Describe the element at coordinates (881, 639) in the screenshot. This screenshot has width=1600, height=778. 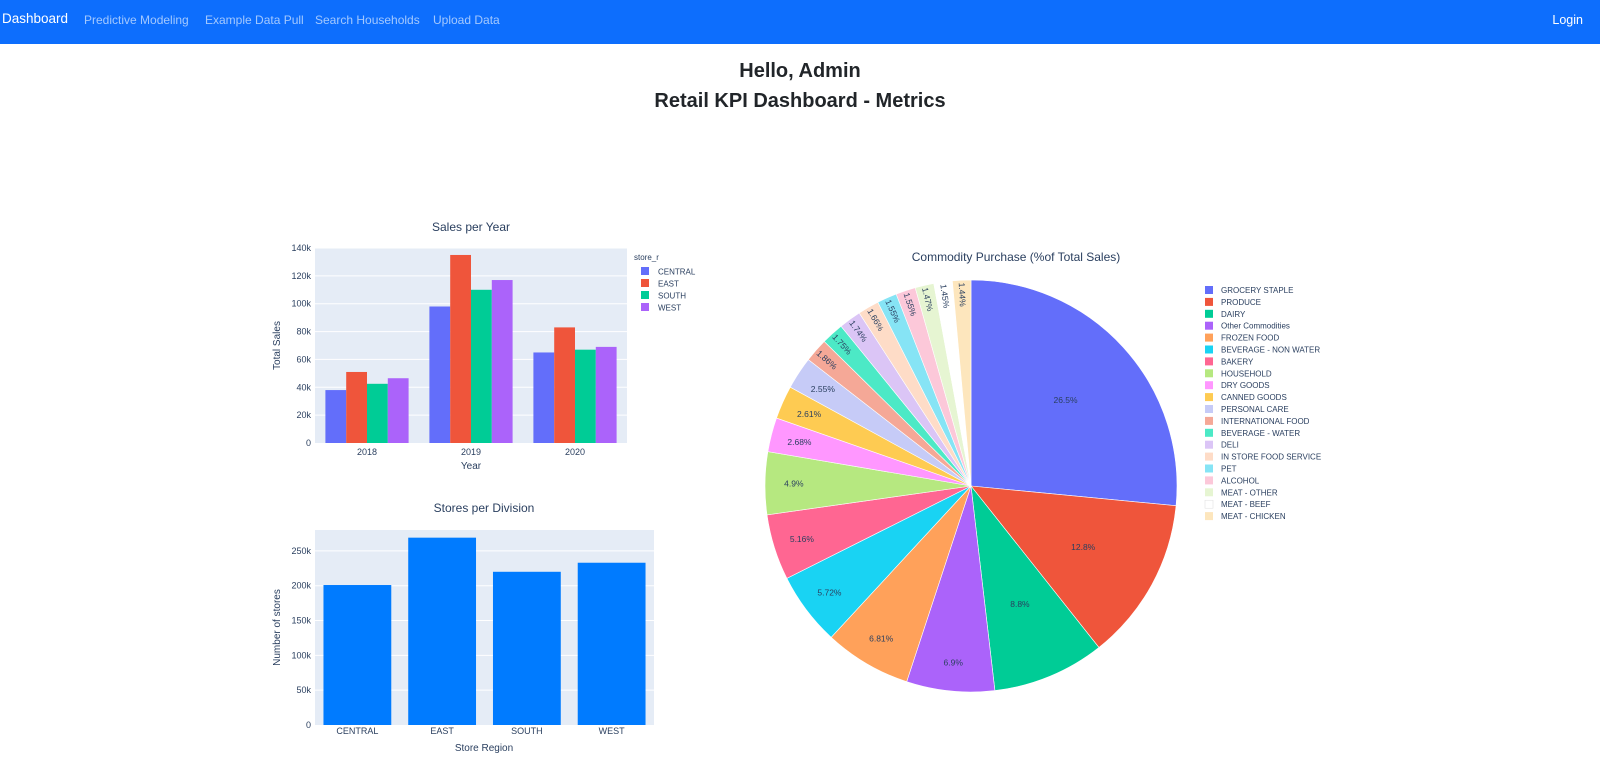
I see `pie-label: 6.81%` at that location.